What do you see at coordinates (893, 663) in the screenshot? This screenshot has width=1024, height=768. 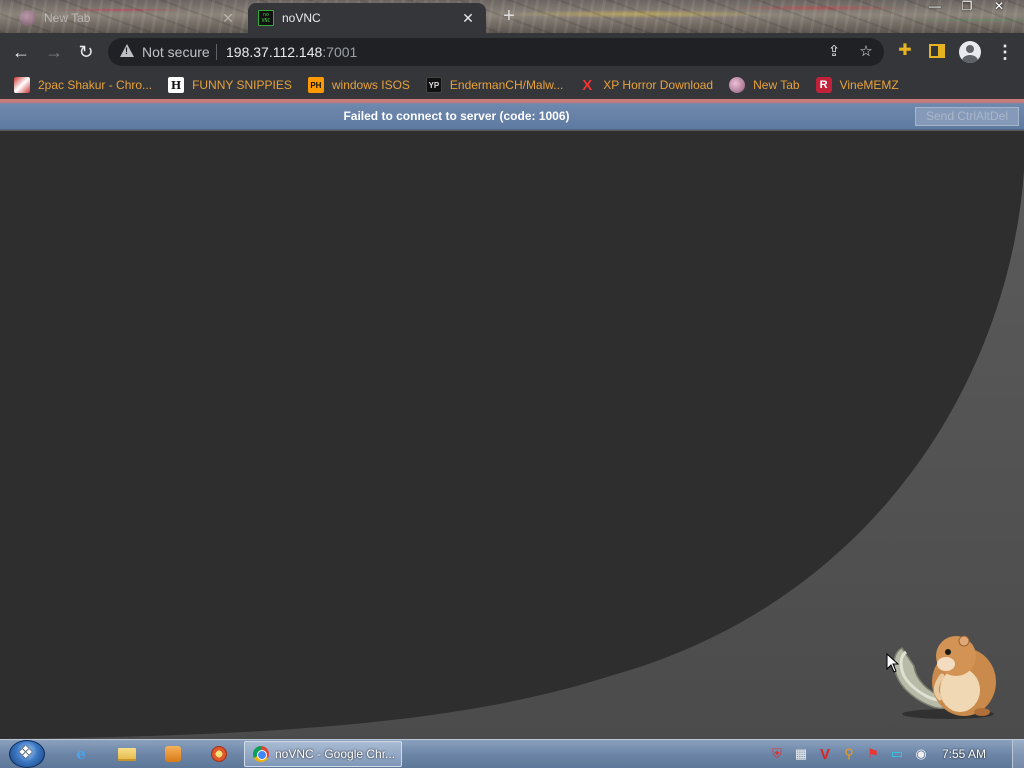 I see `mouse-cursor-icon` at bounding box center [893, 663].